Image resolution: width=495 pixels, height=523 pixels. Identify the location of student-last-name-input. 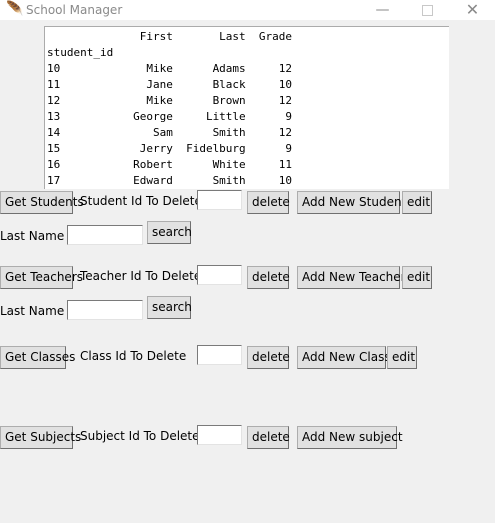
(105, 235).